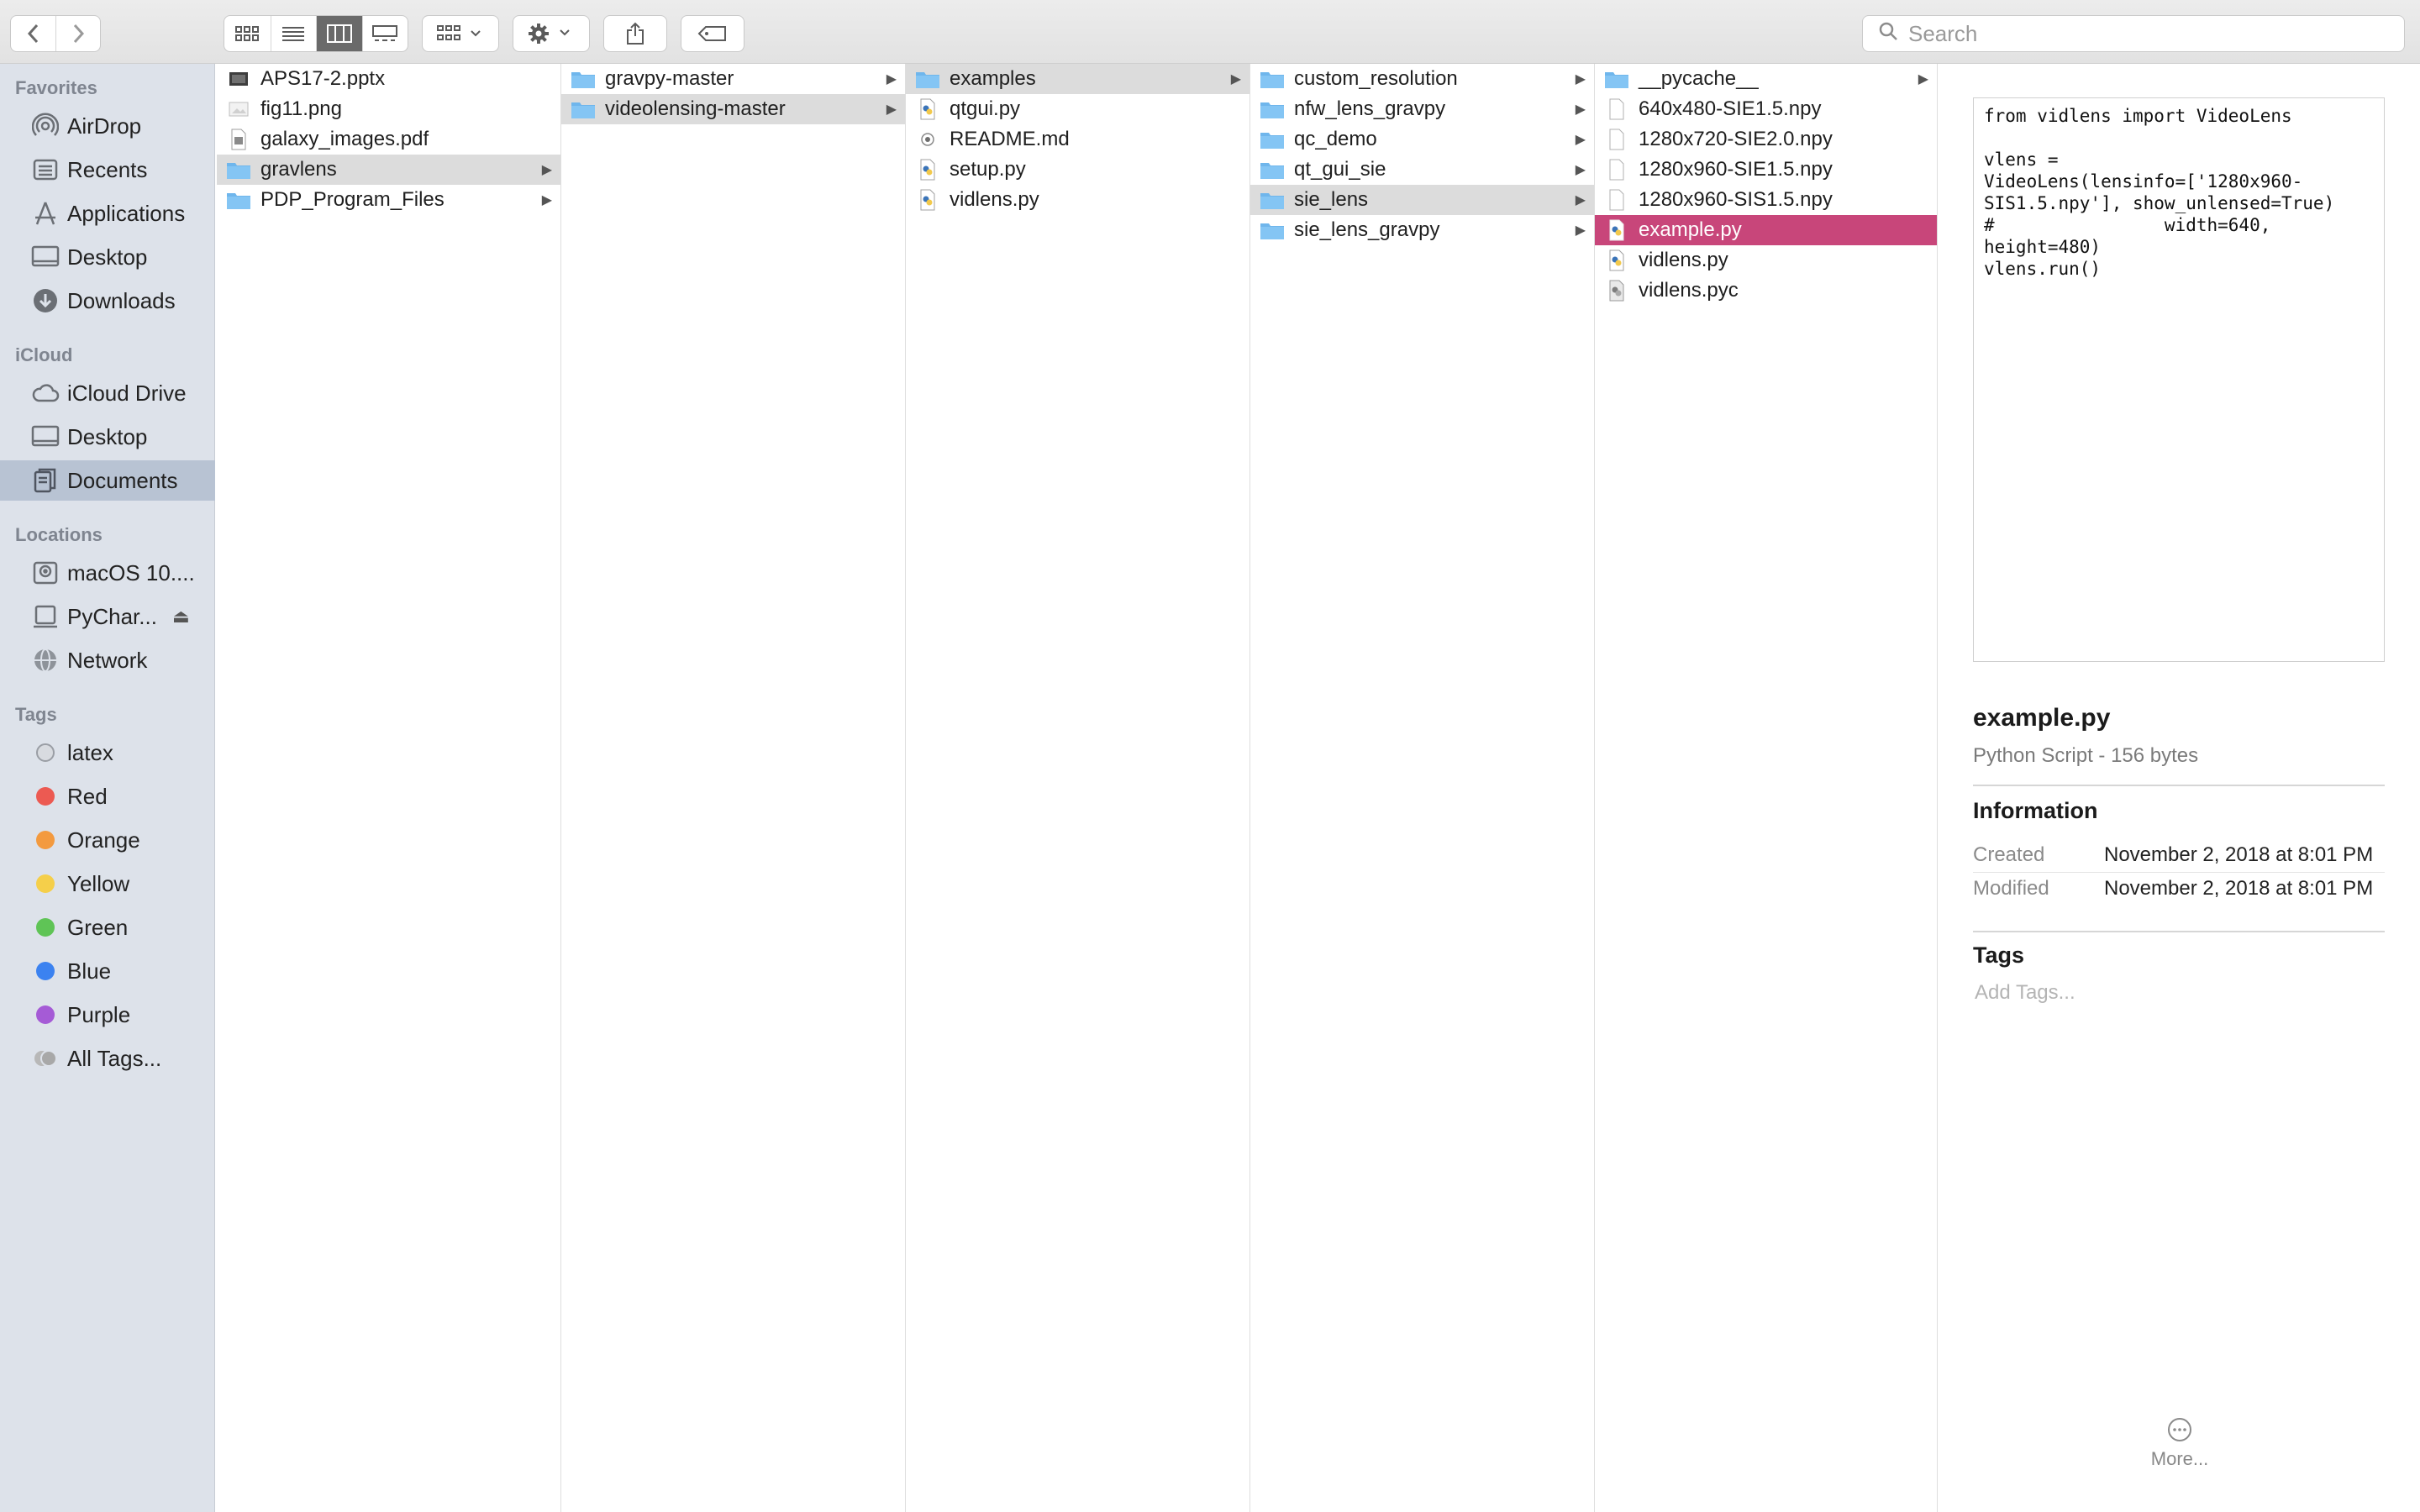 The image size is (2420, 1512). I want to click on file-row: galaxy_images.pdf, so click(389, 139).